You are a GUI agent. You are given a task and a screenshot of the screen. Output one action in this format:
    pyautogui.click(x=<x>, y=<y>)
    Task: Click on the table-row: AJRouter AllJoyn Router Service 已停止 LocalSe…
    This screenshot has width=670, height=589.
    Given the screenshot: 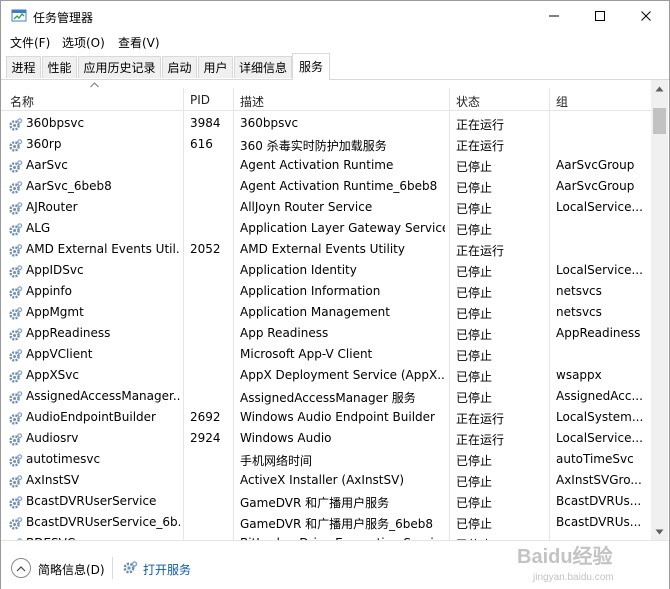 What is the action you would take?
    pyautogui.click(x=326, y=208)
    